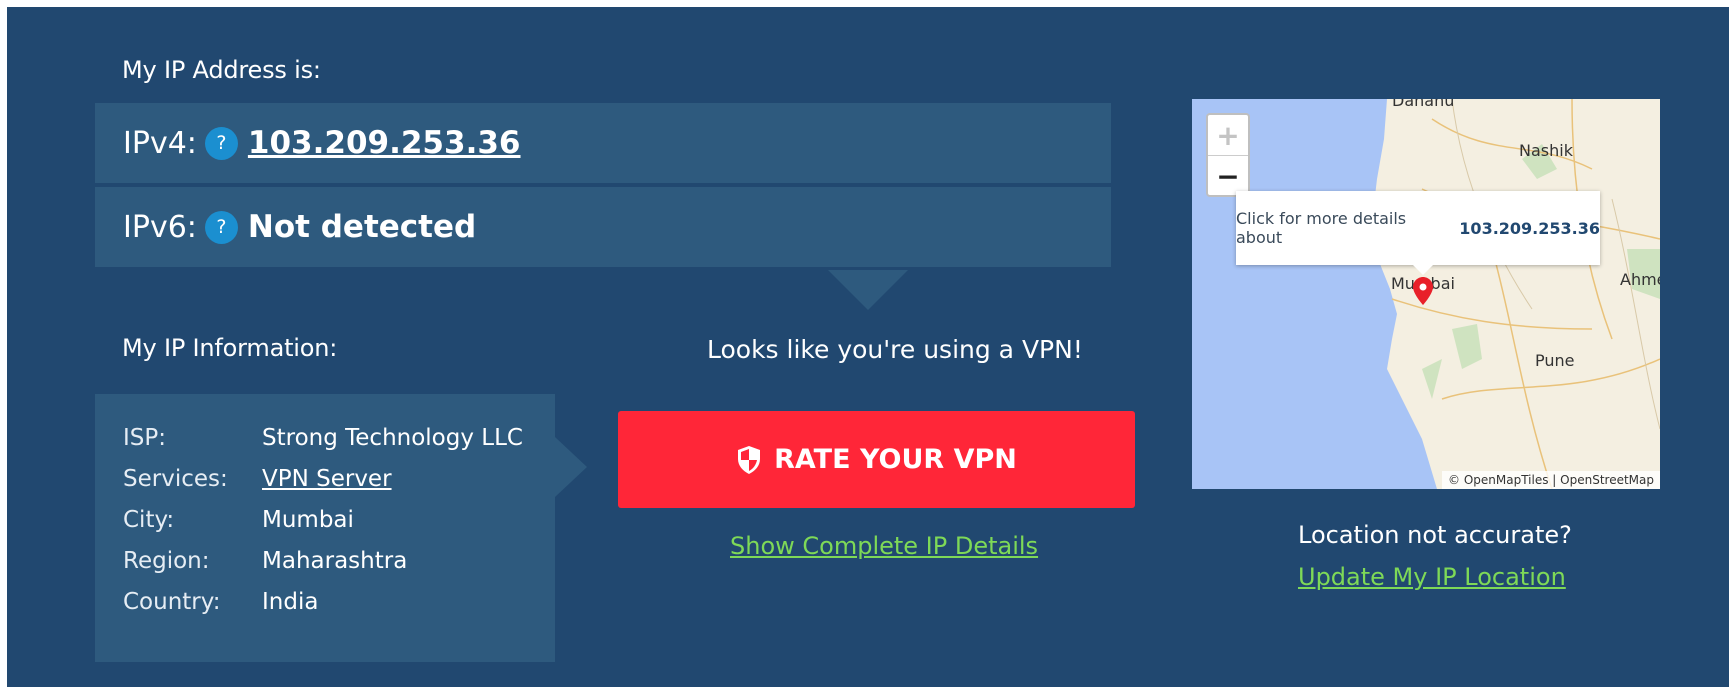  What do you see at coordinates (175, 479) in the screenshot?
I see `services-label: Services:` at bounding box center [175, 479].